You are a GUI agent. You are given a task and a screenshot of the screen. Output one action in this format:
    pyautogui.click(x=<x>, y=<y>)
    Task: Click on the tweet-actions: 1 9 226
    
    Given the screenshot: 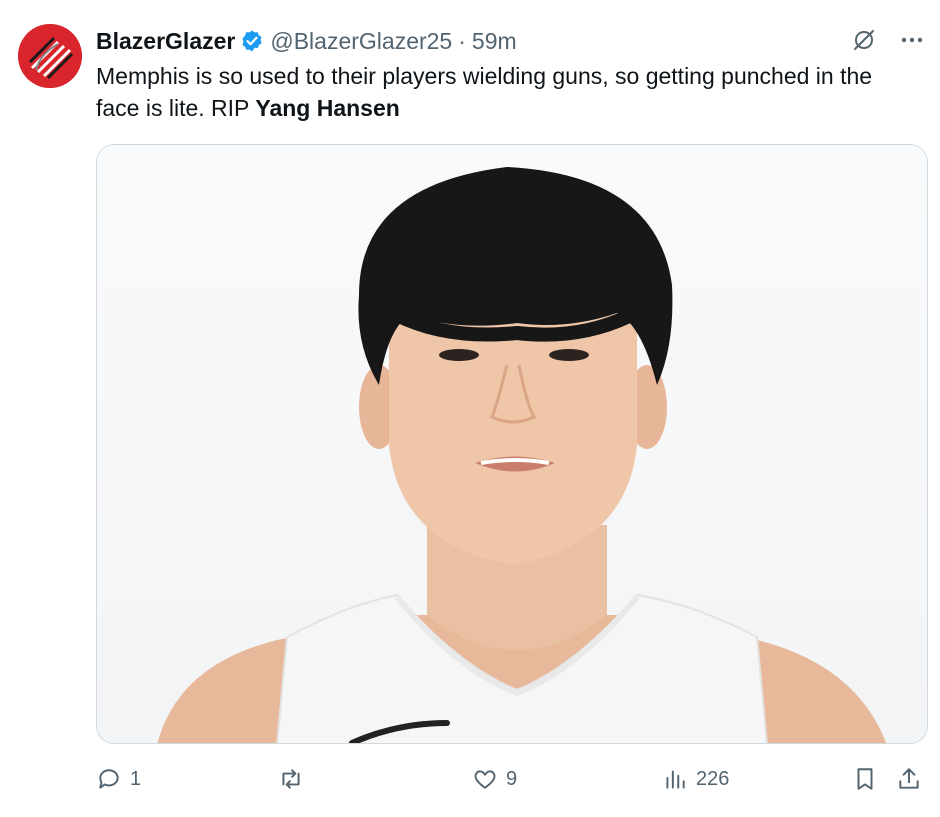 What is the action you would take?
    pyautogui.click(x=510, y=779)
    